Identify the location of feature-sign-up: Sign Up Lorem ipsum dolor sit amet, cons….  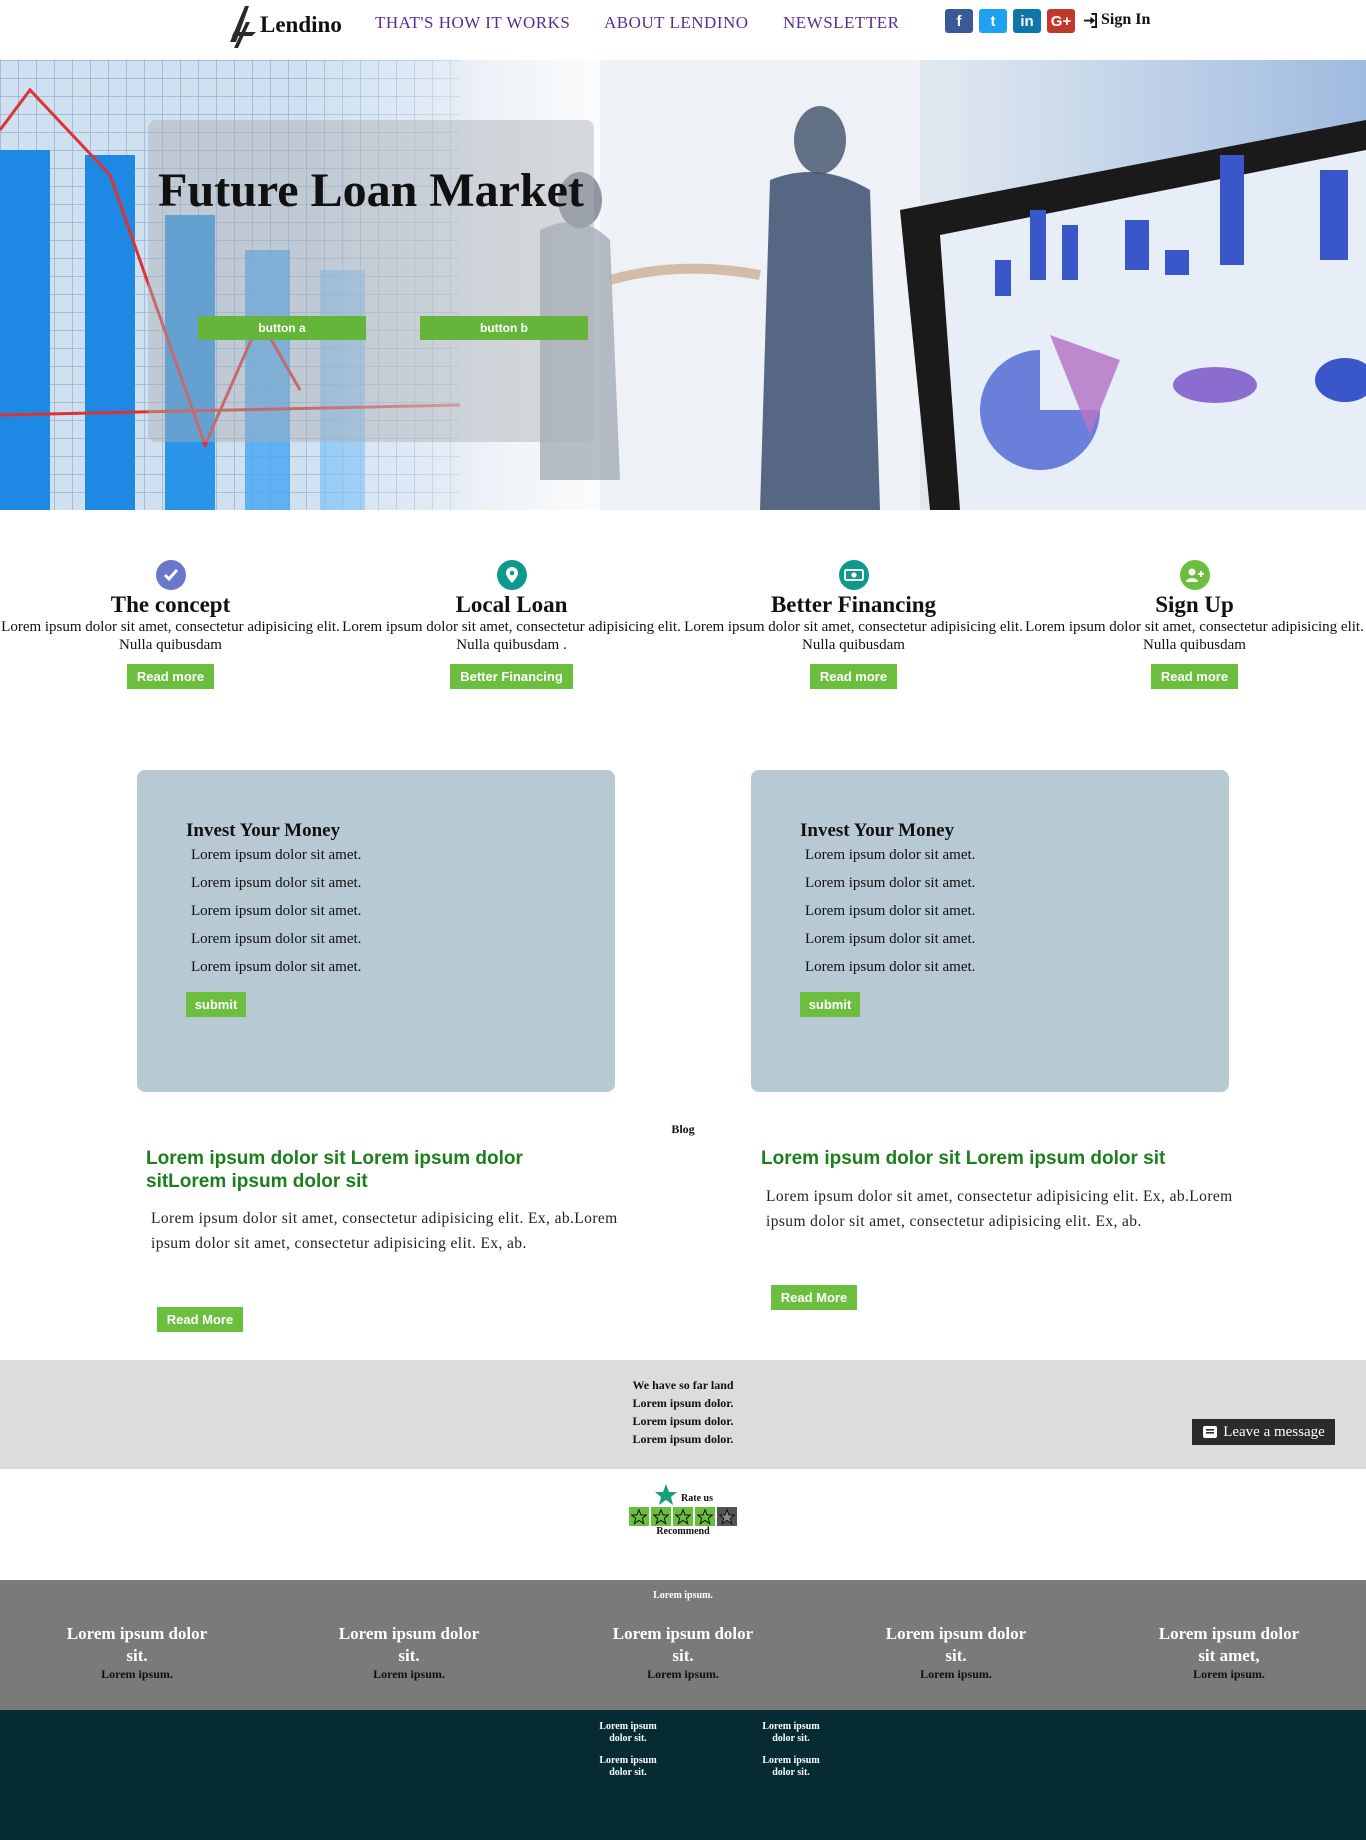
(1194, 624).